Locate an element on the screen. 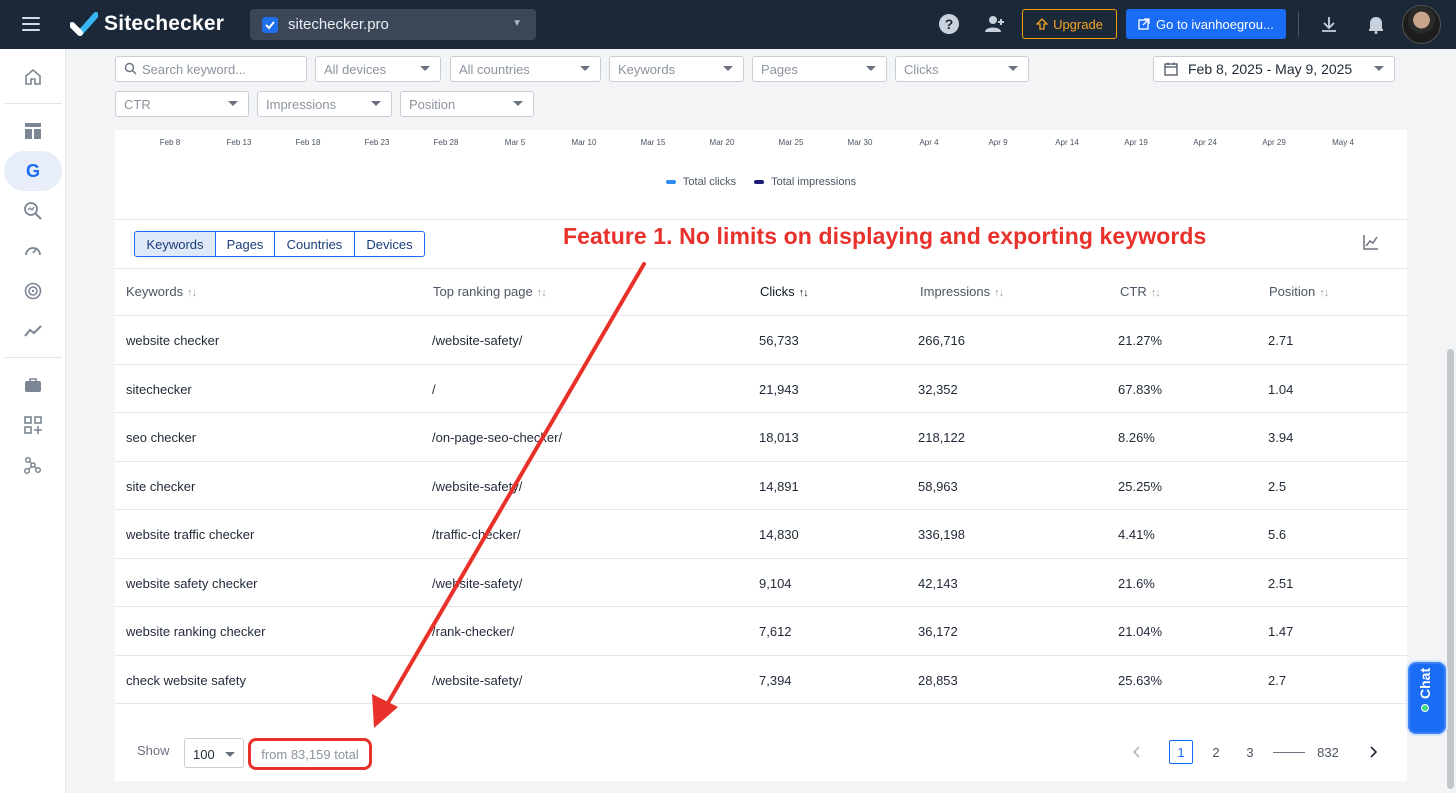 The height and width of the screenshot is (793, 1456). tab-keywords: Keywords is located at coordinates (175, 244).